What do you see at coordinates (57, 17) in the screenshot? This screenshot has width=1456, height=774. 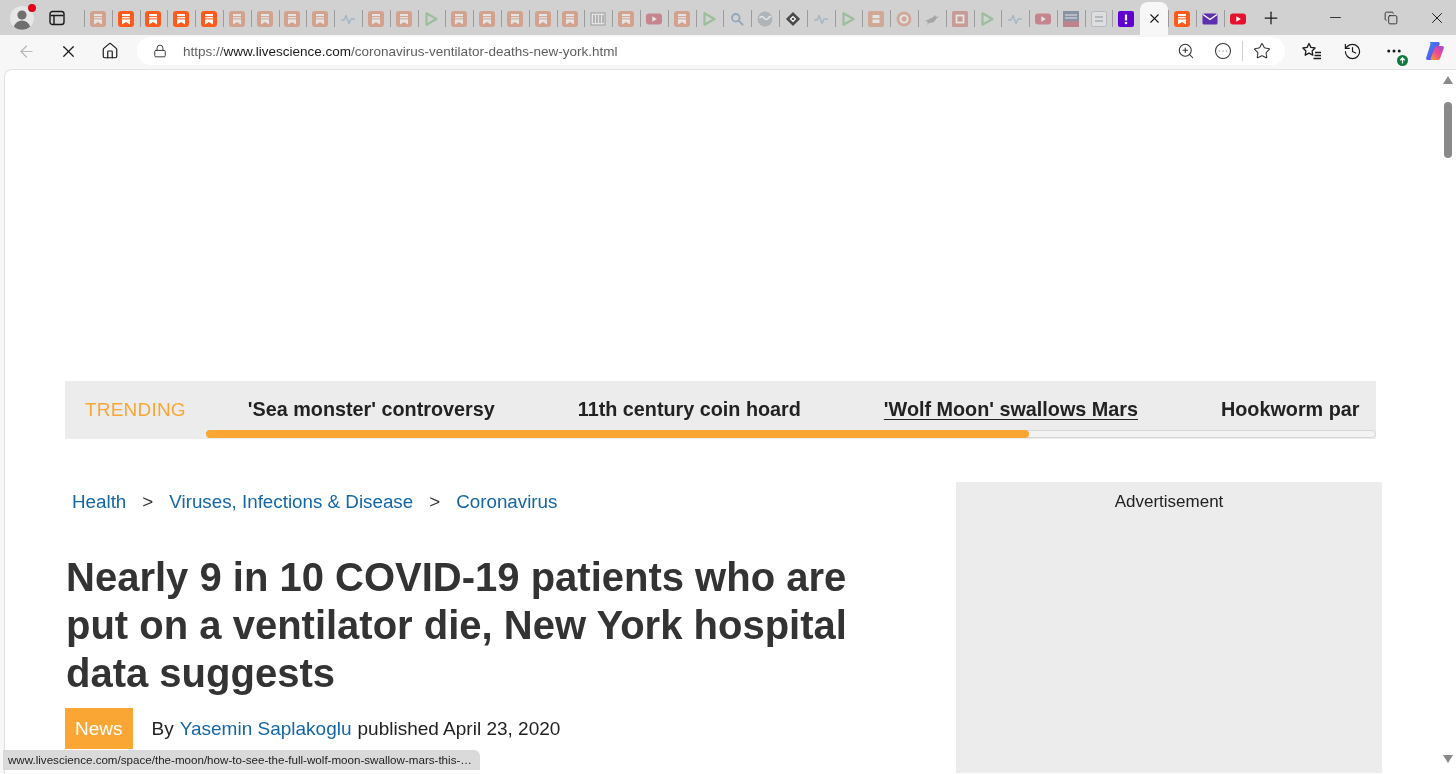 I see `tab-actions-icon` at bounding box center [57, 17].